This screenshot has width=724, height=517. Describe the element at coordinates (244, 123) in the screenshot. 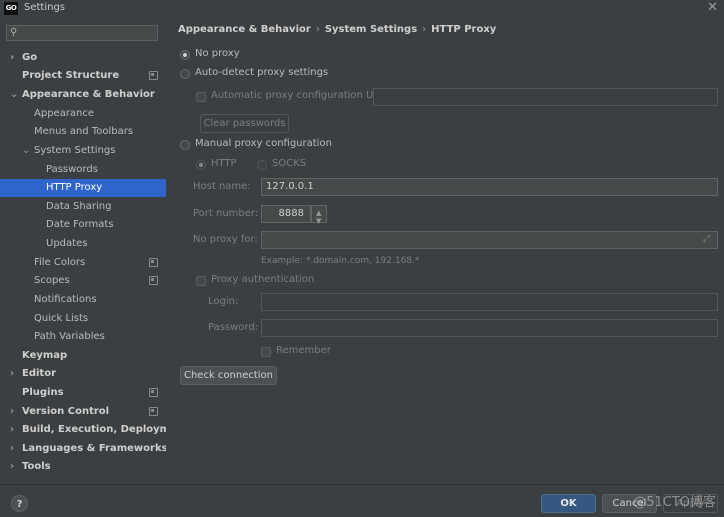

I see `clear-passwords-button: Clear passwords` at that location.